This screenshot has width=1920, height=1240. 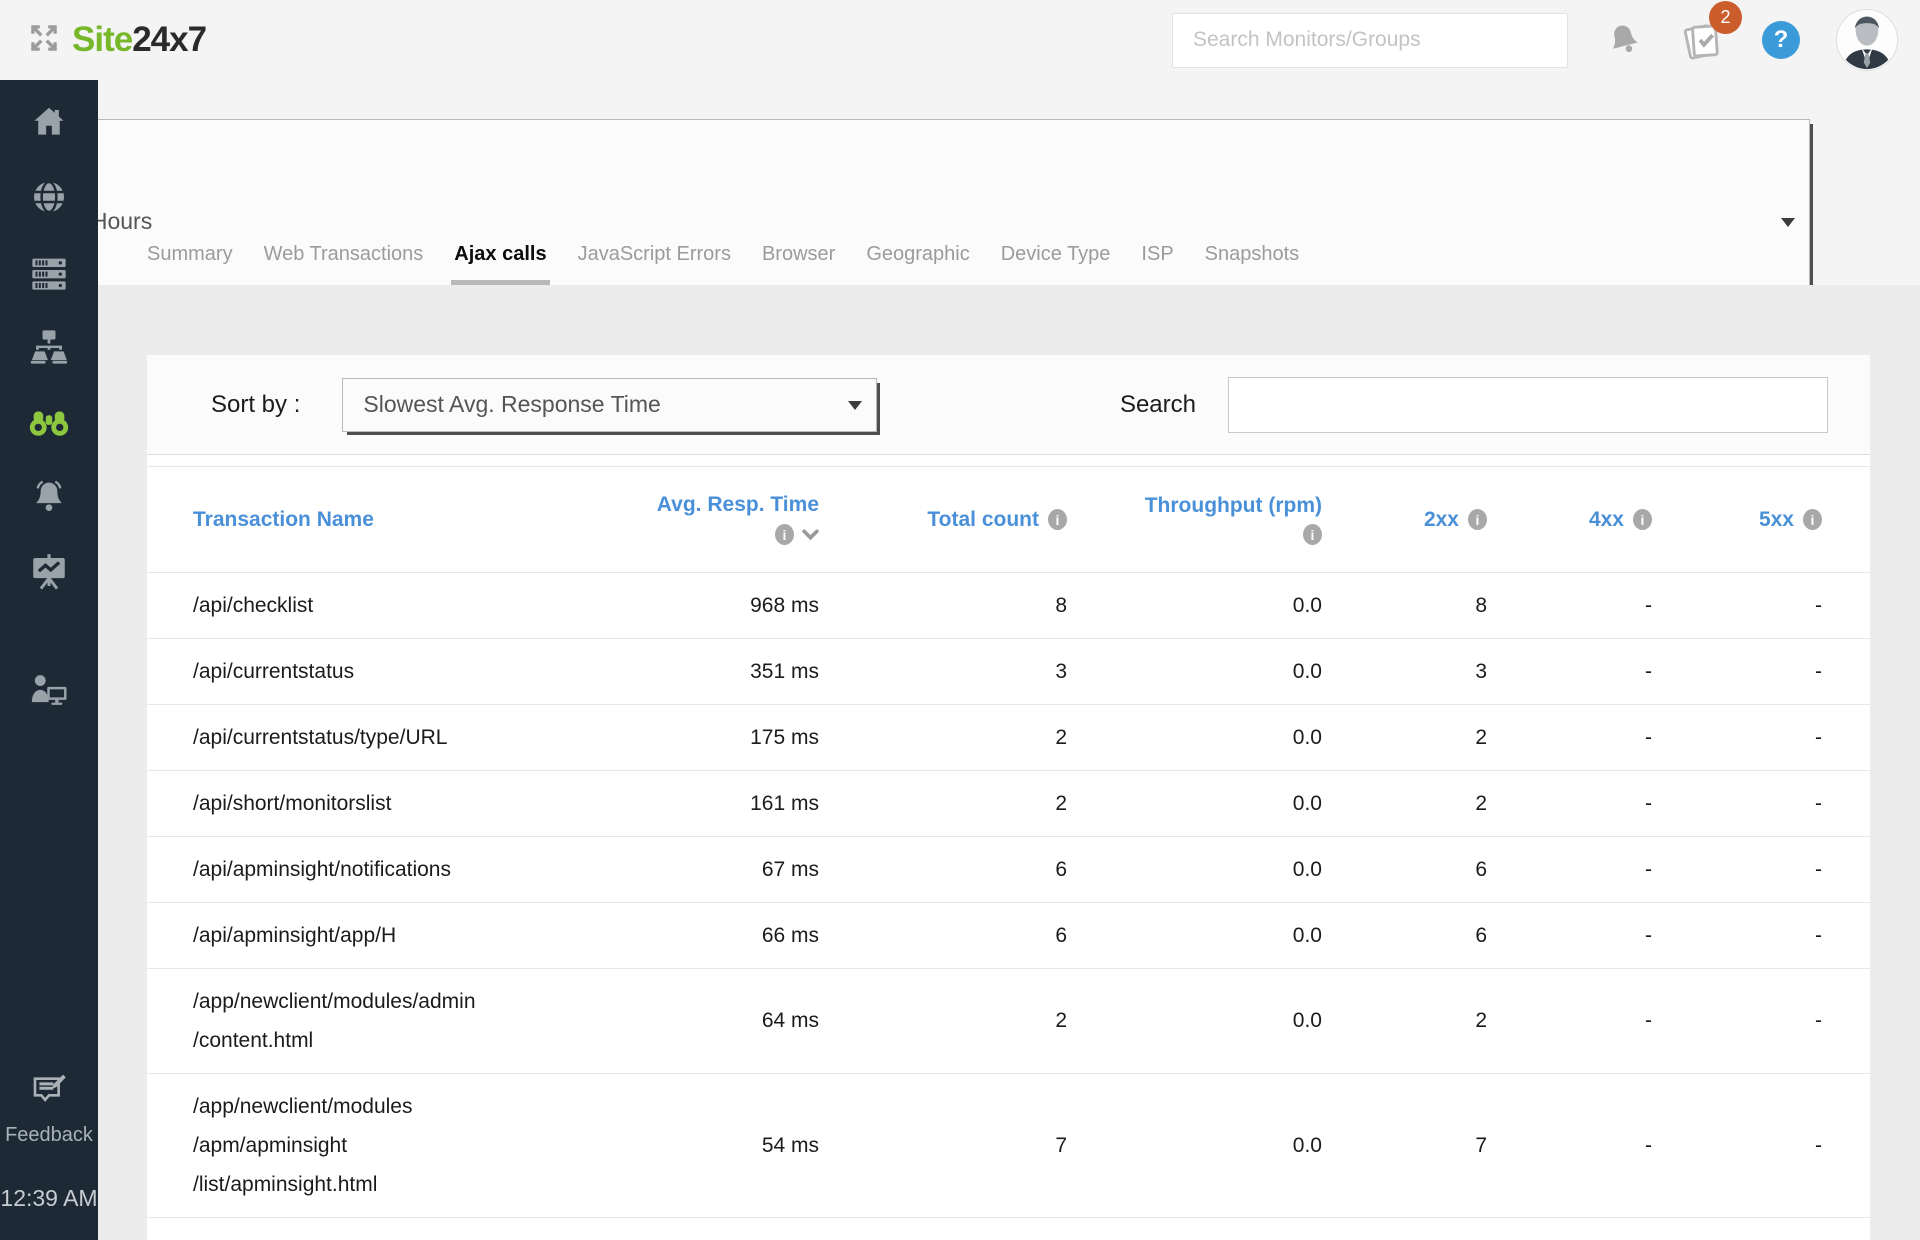 I want to click on cell-2xx: 2, so click(x=1481, y=1020).